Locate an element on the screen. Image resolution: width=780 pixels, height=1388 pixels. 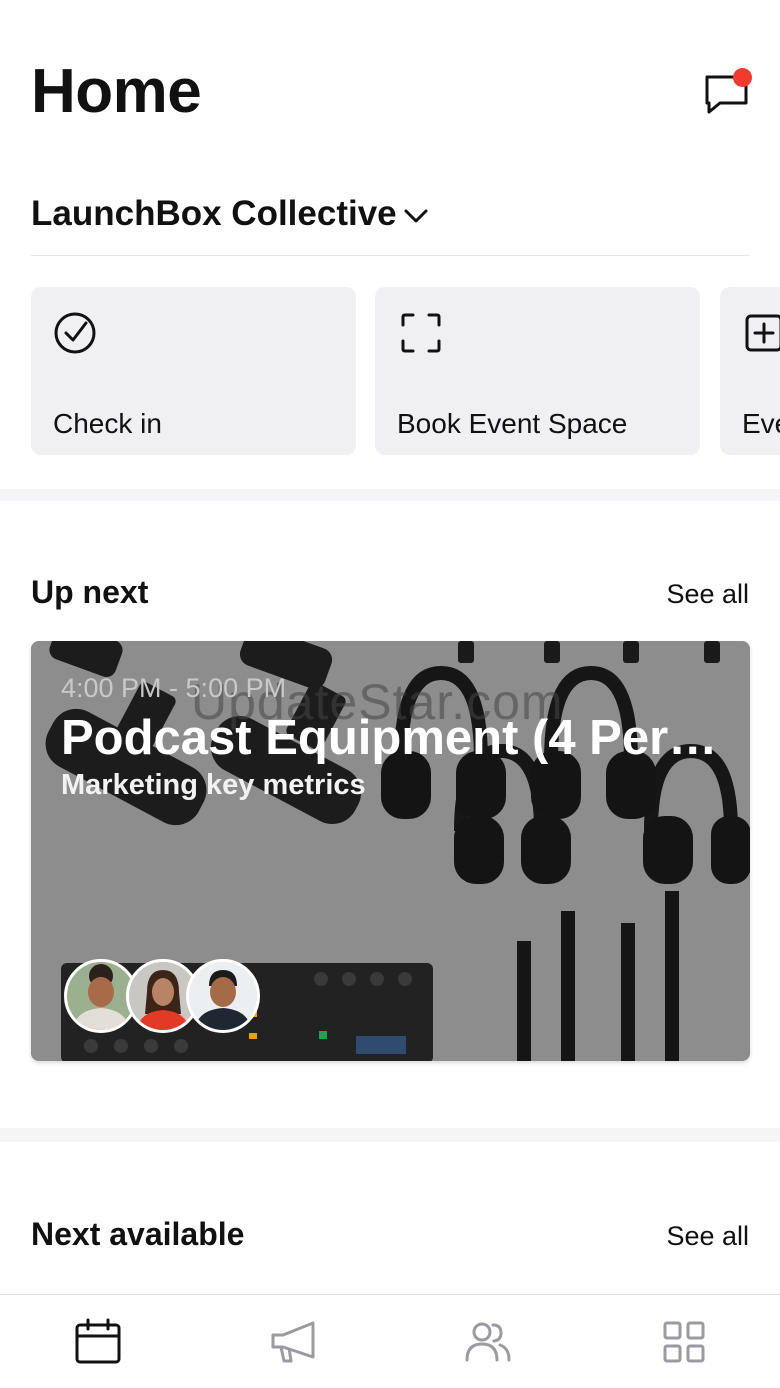
up-next-see-all-link: See all is located at coordinates (707, 594).